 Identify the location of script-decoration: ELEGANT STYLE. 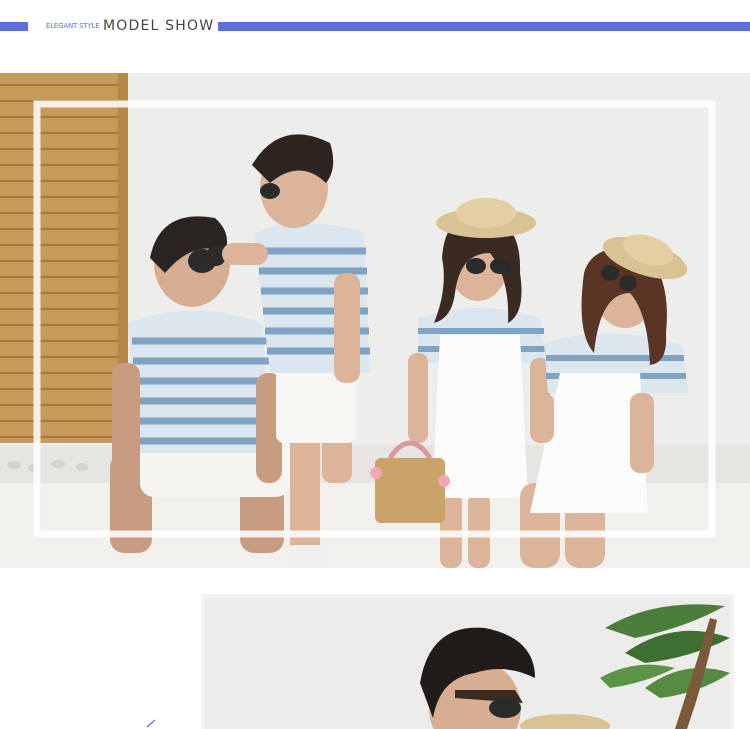
(73, 26).